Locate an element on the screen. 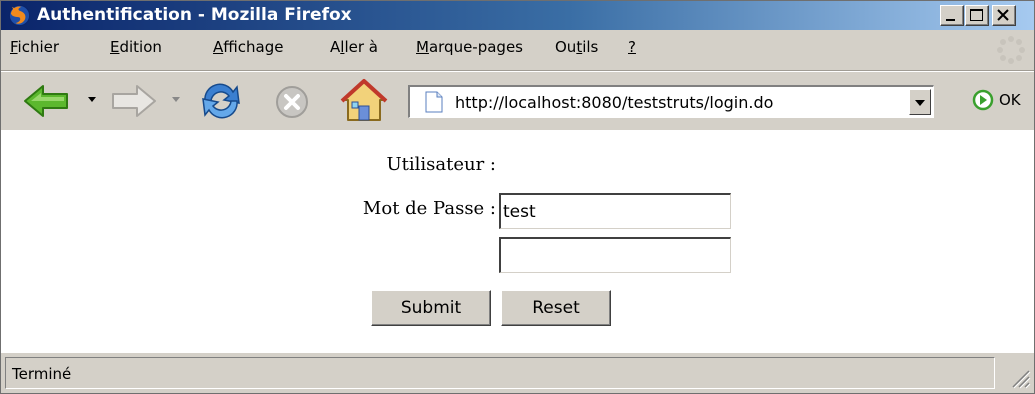  back-icon is located at coordinates (47, 101).